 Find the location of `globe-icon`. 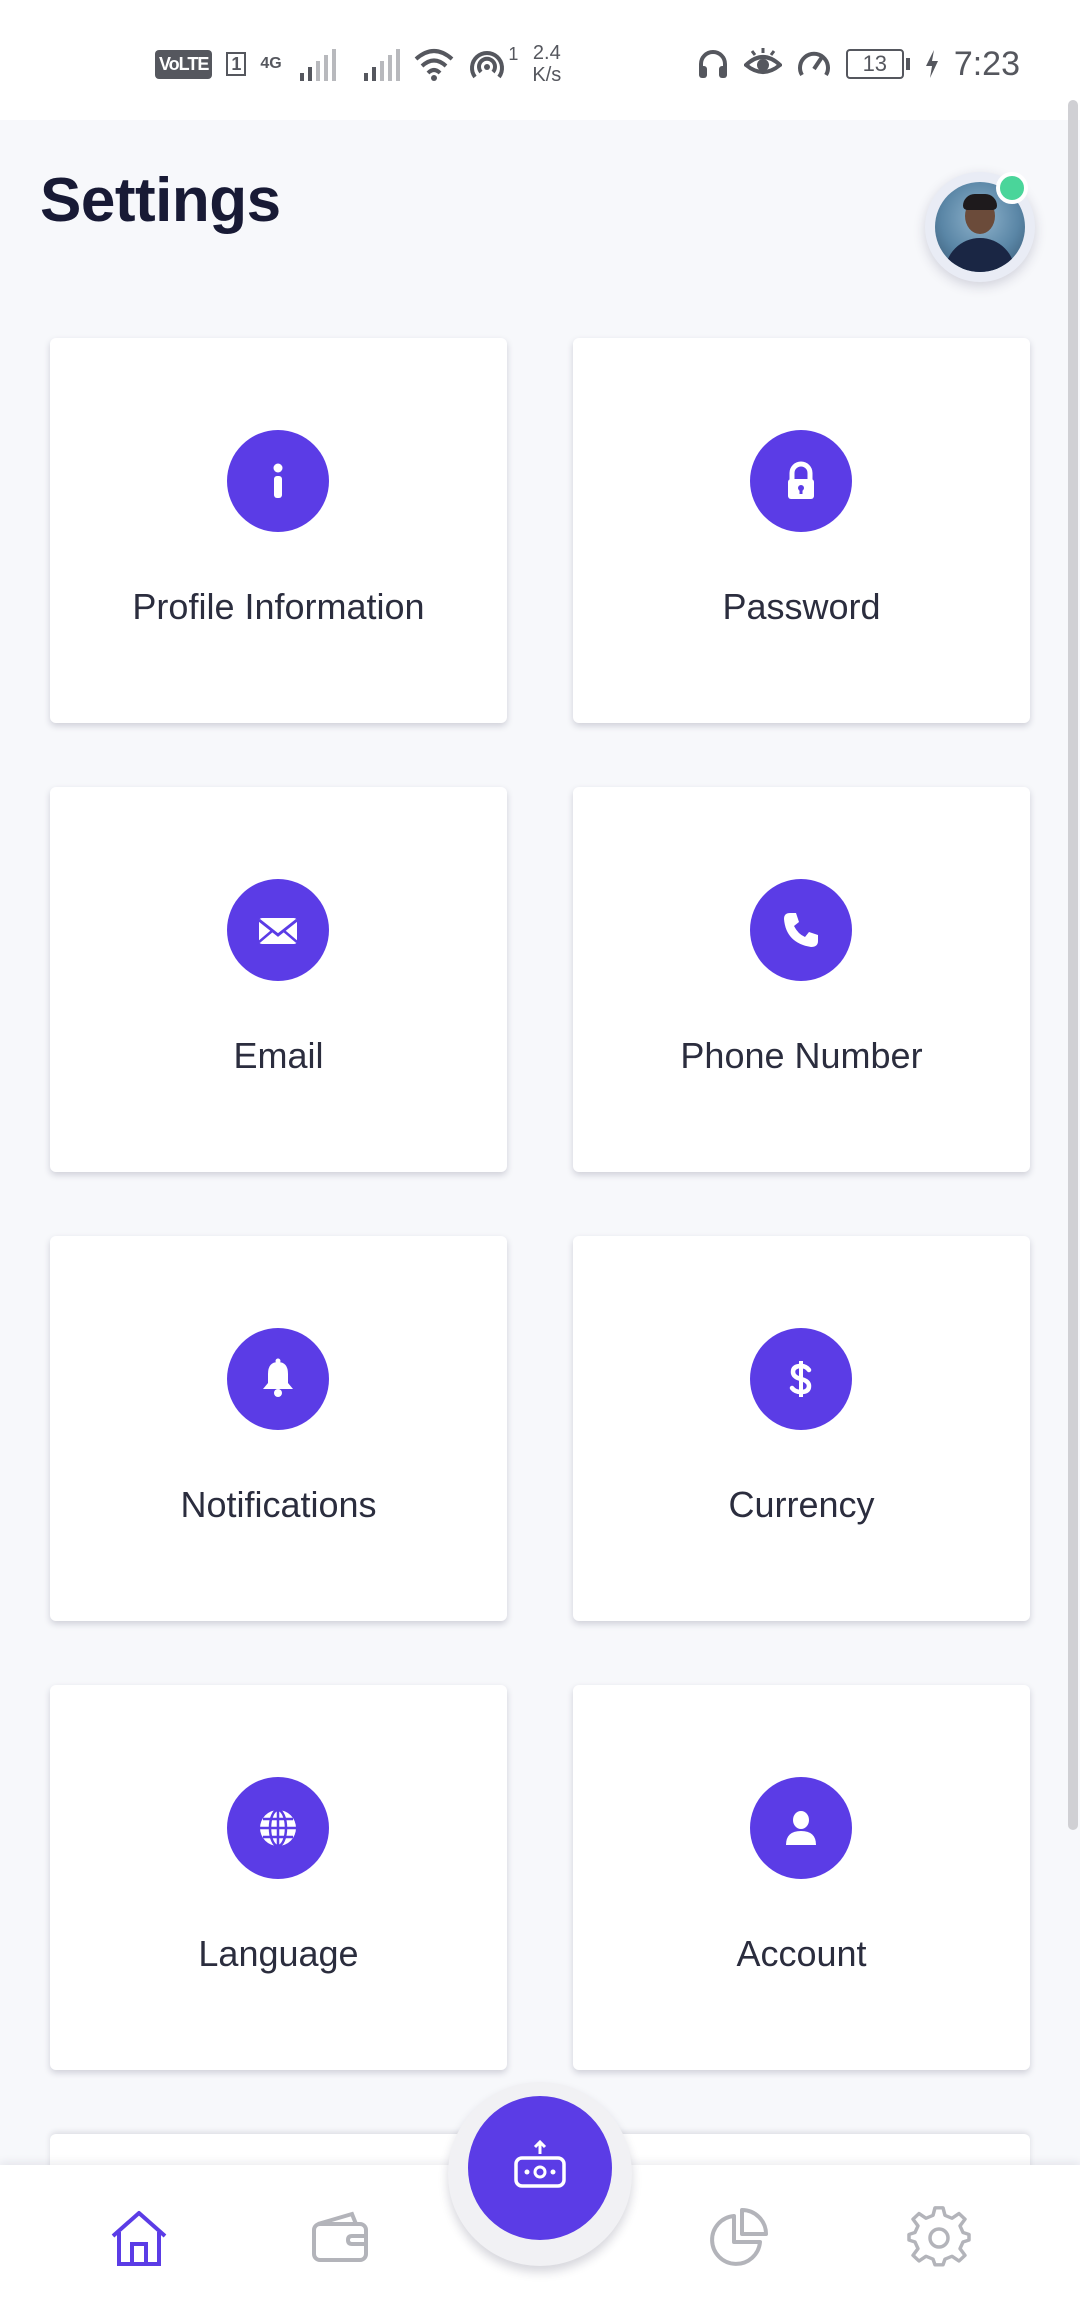

globe-icon is located at coordinates (278, 1828).